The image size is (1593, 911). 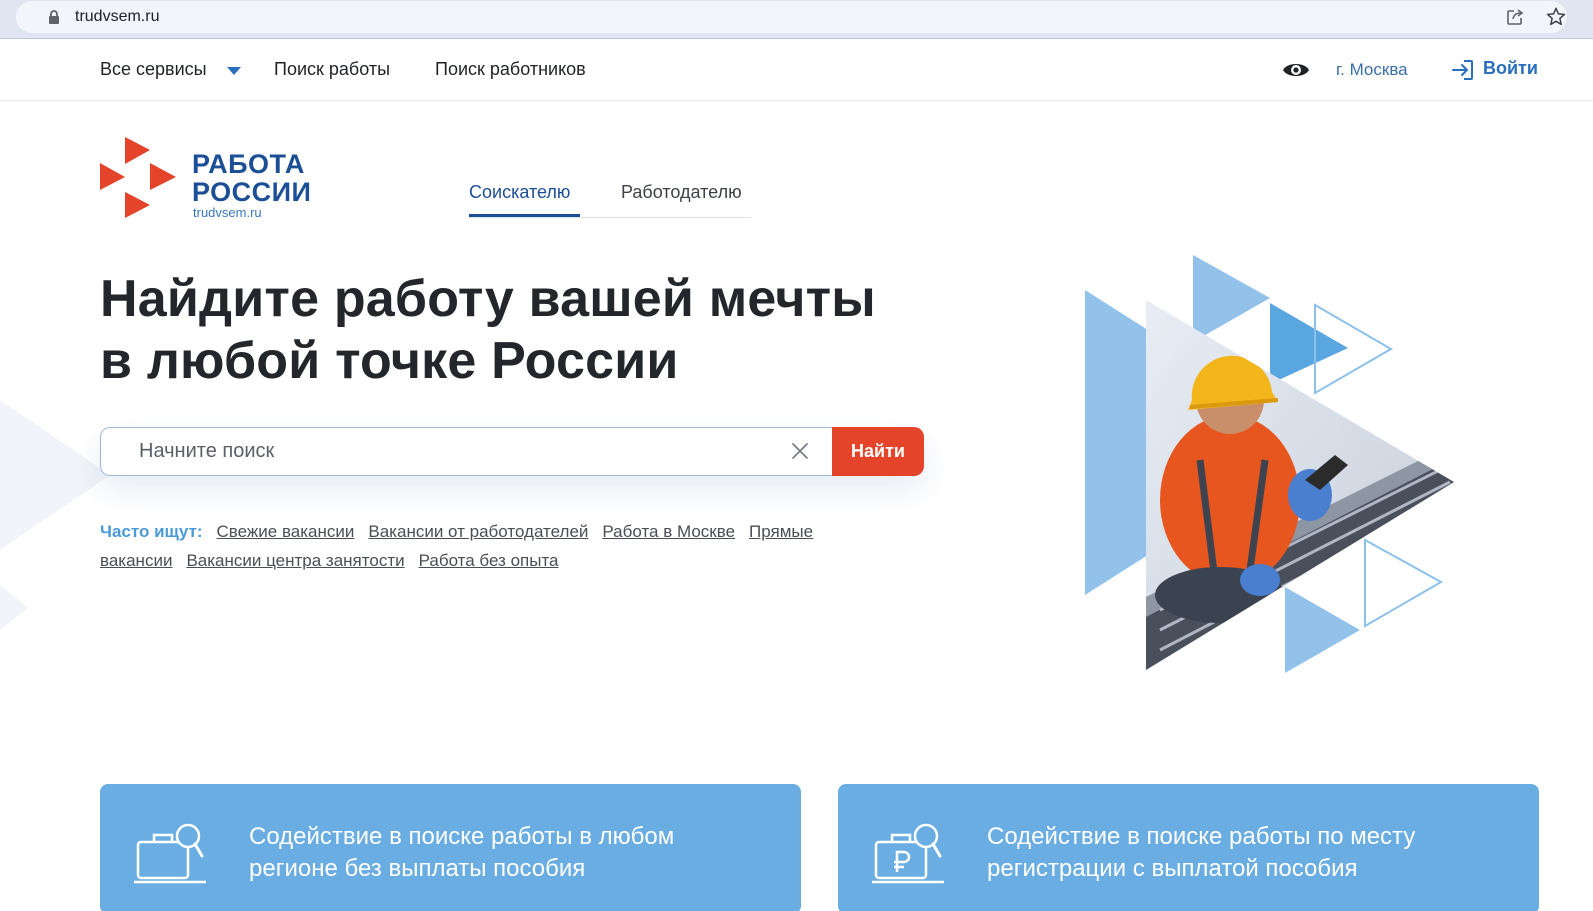 What do you see at coordinates (55, 515) in the screenshot?
I see `decorative-triangles` at bounding box center [55, 515].